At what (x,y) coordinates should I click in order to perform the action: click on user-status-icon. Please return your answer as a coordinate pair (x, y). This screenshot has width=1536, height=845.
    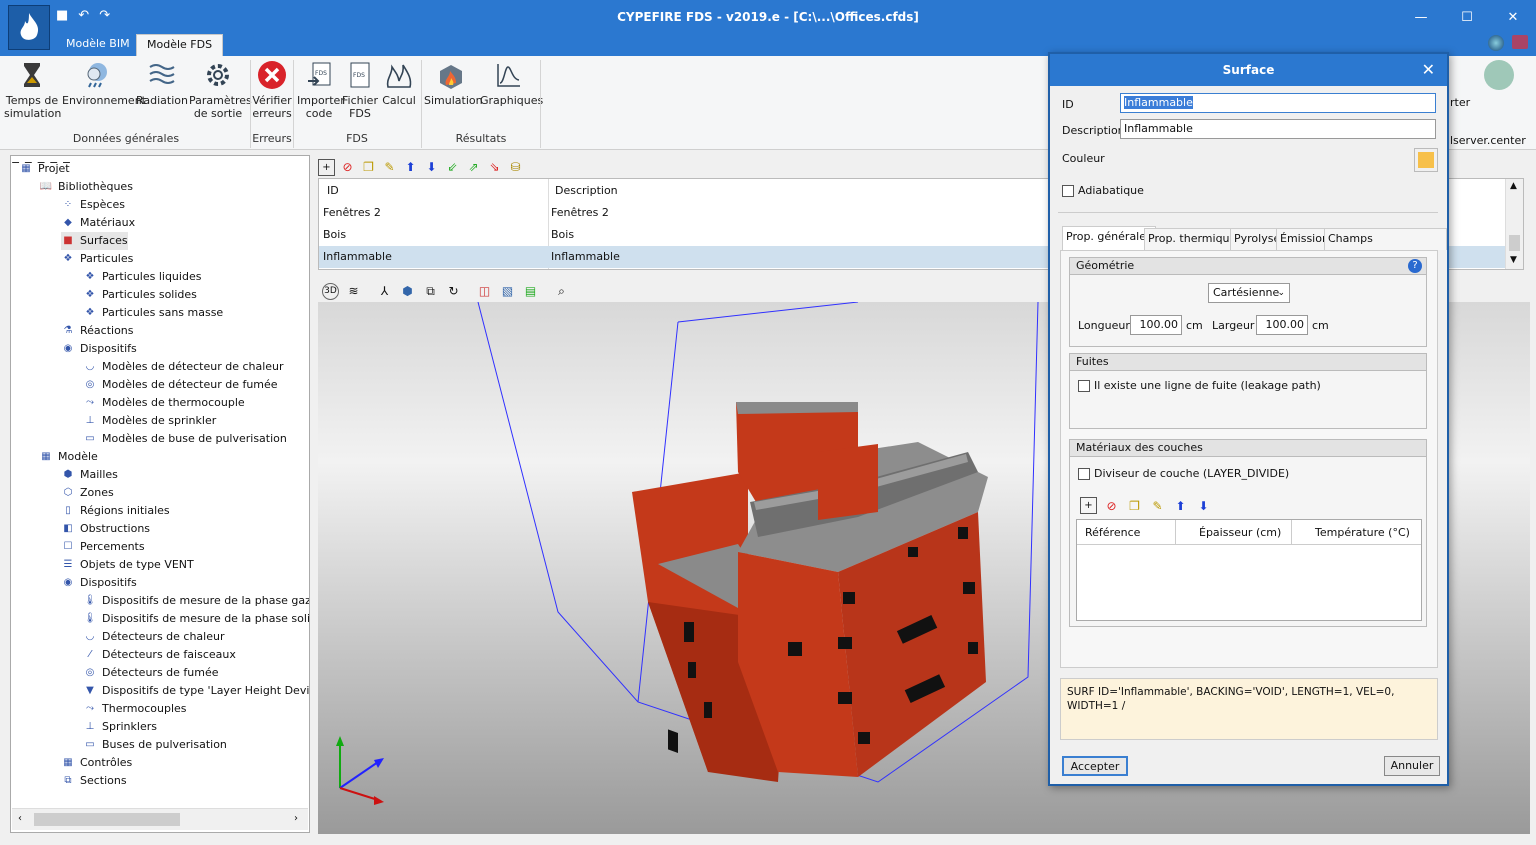
    Looking at the image, I should click on (1499, 75).